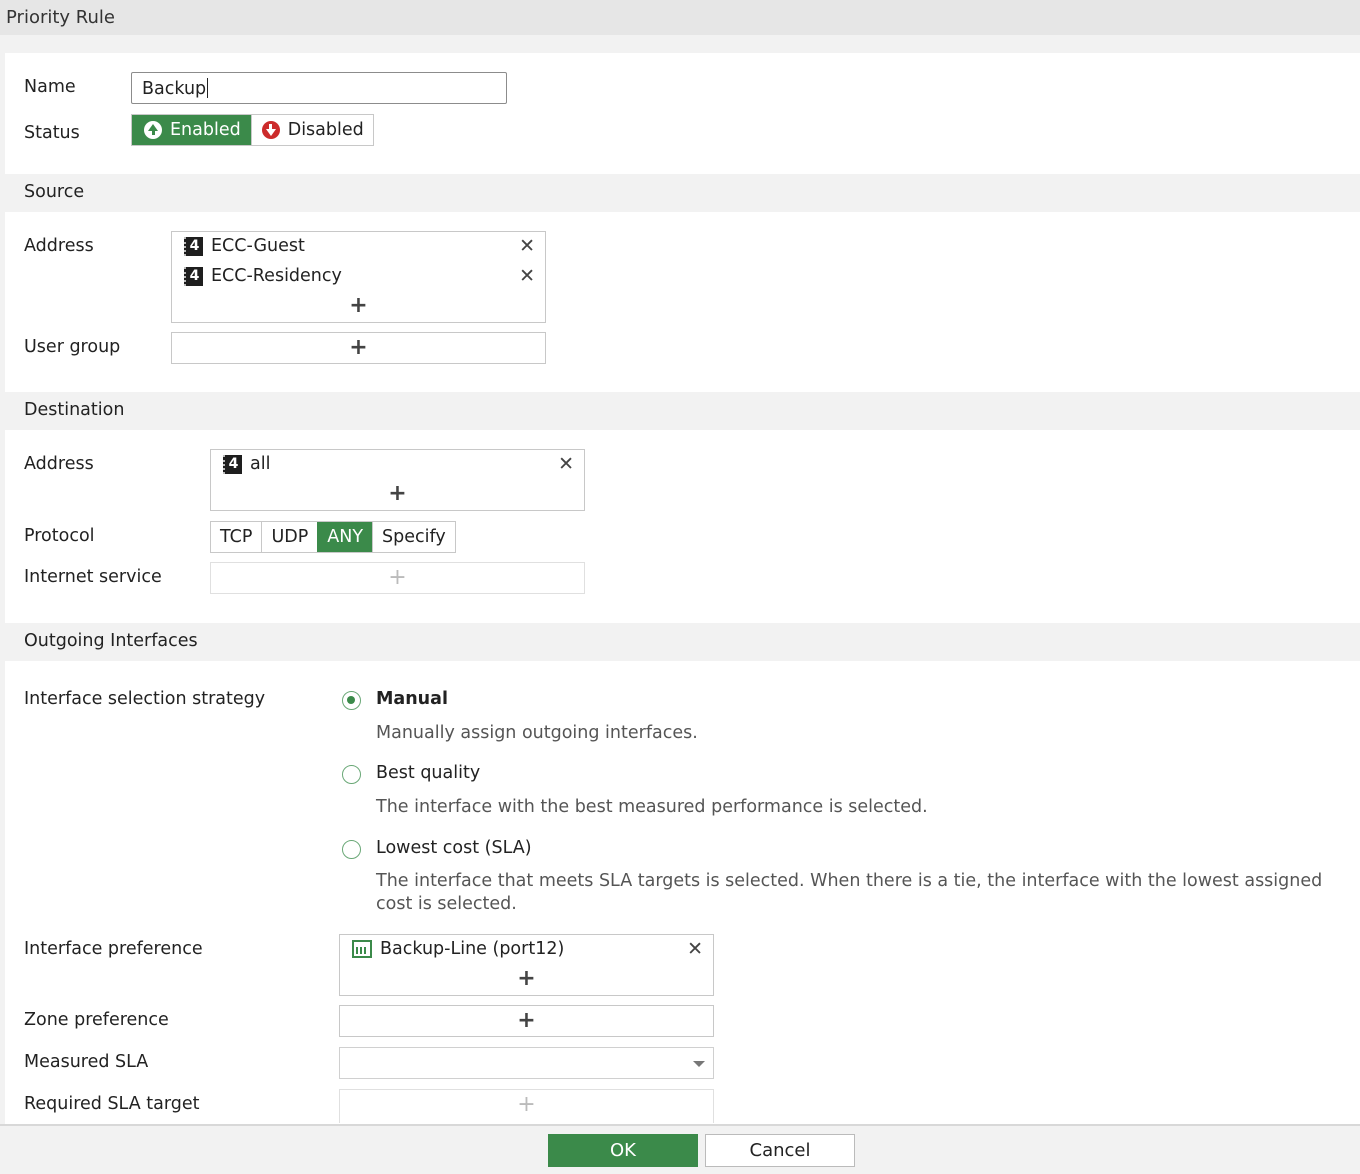 The image size is (1360, 1174). Describe the element at coordinates (260, 464) in the screenshot. I see `destination-address-item-0: all` at that location.